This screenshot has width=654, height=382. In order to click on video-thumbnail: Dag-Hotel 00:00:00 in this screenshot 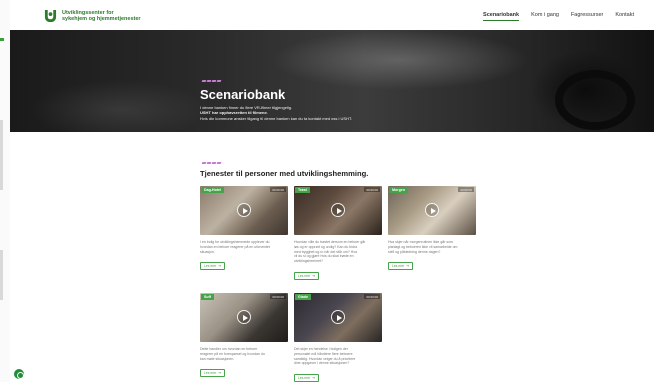, I will do `click(244, 210)`.